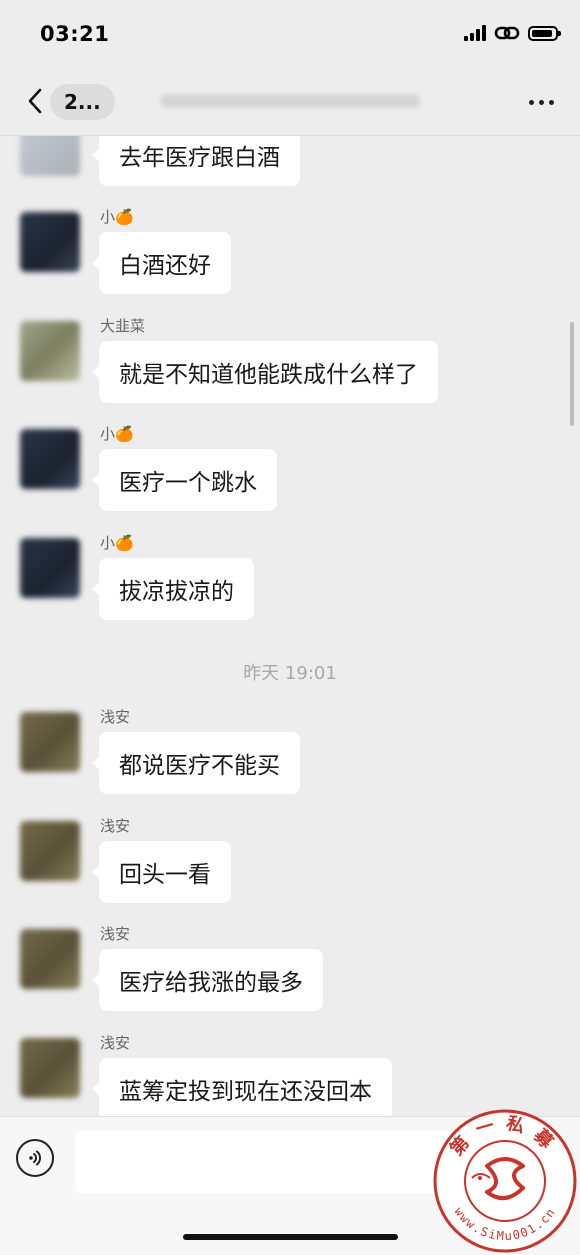 This screenshot has height=1255, width=580. Describe the element at coordinates (507, 33) in the screenshot. I see `link-icon` at that location.